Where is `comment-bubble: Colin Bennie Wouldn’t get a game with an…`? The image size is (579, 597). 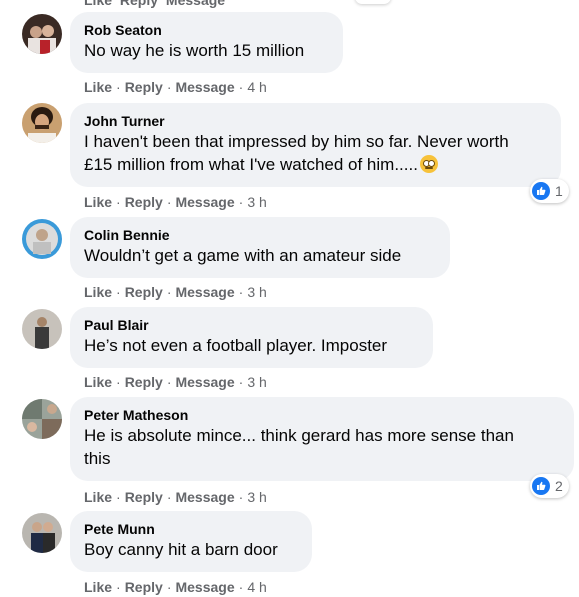
comment-bubble: Colin Bennie Wouldn’t get a game with an… is located at coordinates (260, 247).